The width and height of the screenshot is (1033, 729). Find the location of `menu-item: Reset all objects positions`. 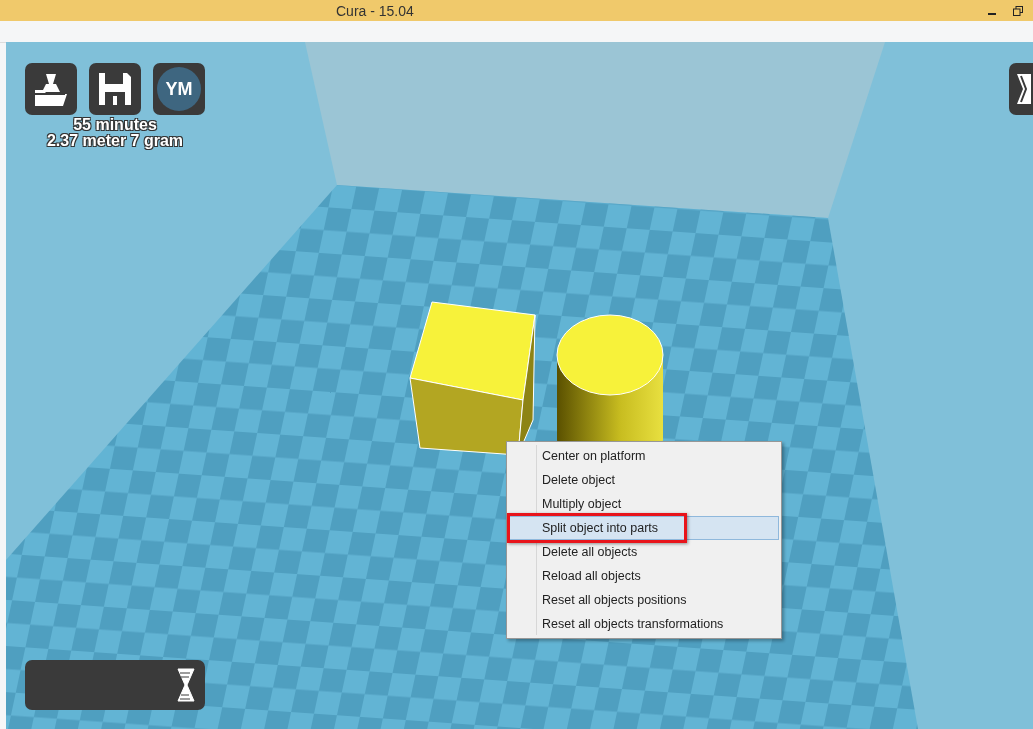

menu-item: Reset all objects positions is located at coordinates (644, 600).